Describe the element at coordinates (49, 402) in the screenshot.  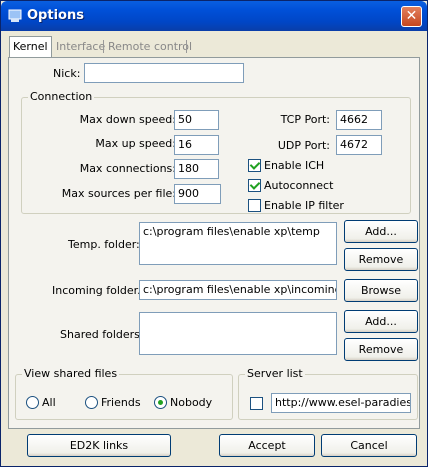
I see `radio-all-label: All` at that location.